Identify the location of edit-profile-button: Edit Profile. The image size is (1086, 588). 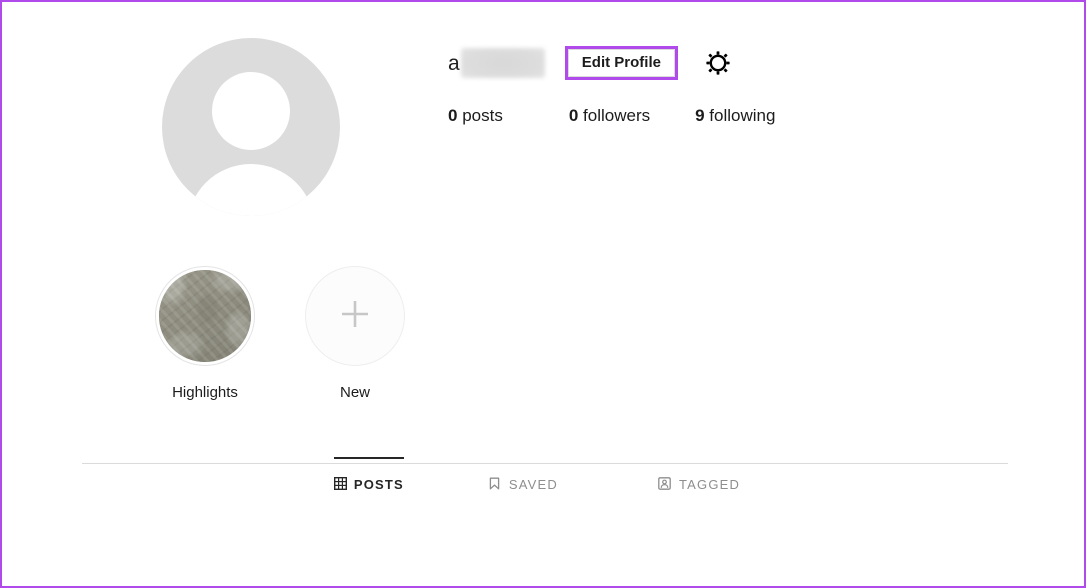
(621, 63).